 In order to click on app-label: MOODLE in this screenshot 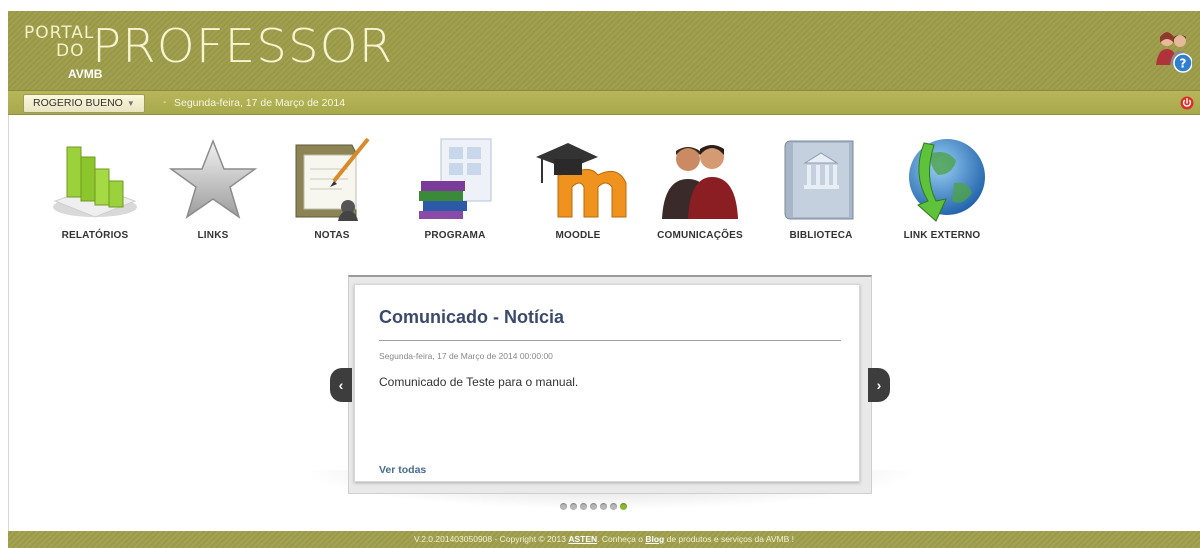, I will do `click(578, 235)`.